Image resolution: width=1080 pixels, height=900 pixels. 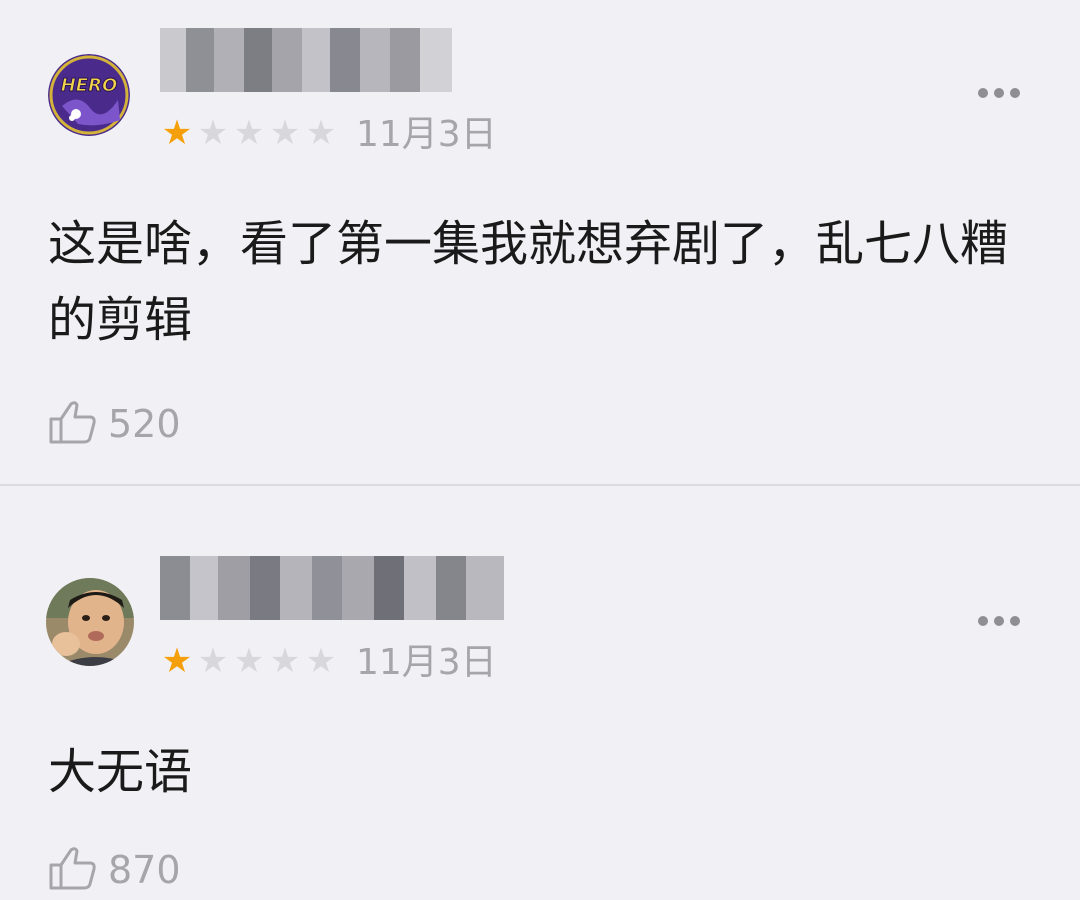 I want to click on like-count: 870, so click(x=144, y=870).